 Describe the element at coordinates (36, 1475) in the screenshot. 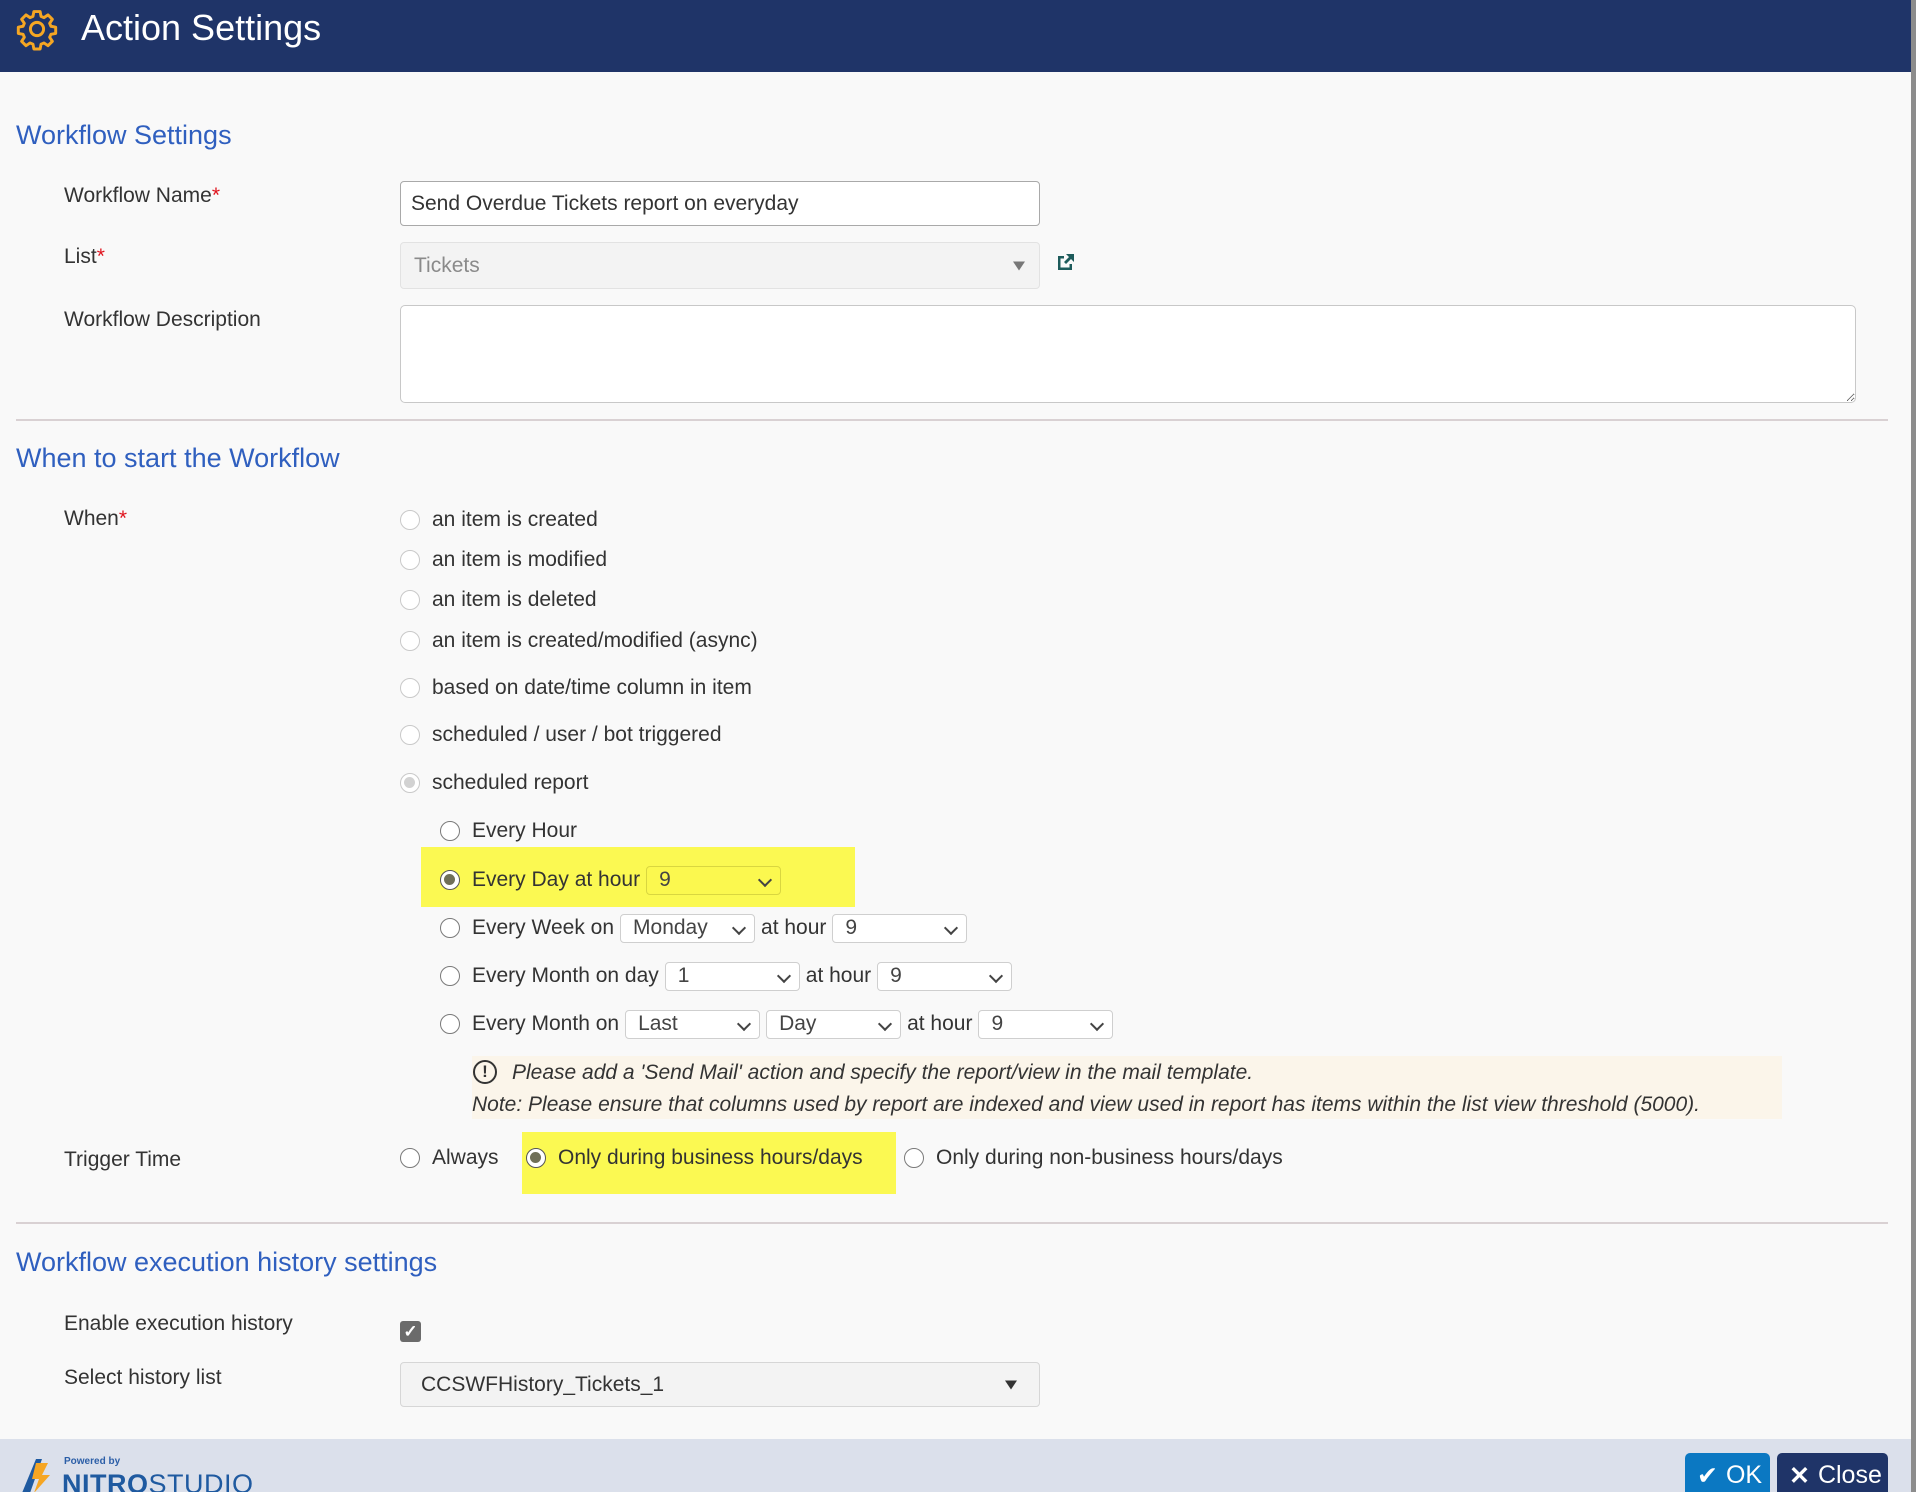

I see `nitro-bolt-icon` at that location.